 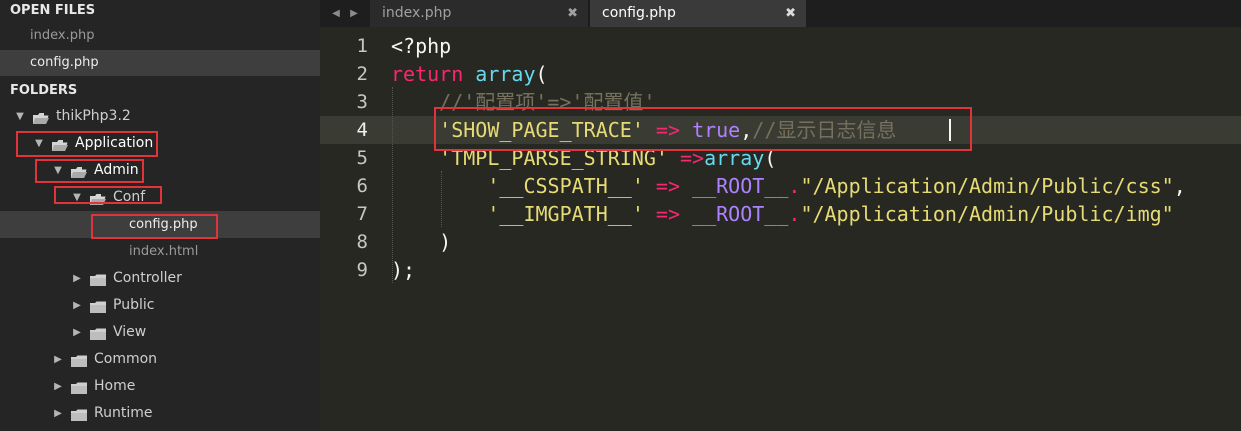 What do you see at coordinates (53, 10) in the screenshot?
I see `open-files-header: OPEN FILES` at bounding box center [53, 10].